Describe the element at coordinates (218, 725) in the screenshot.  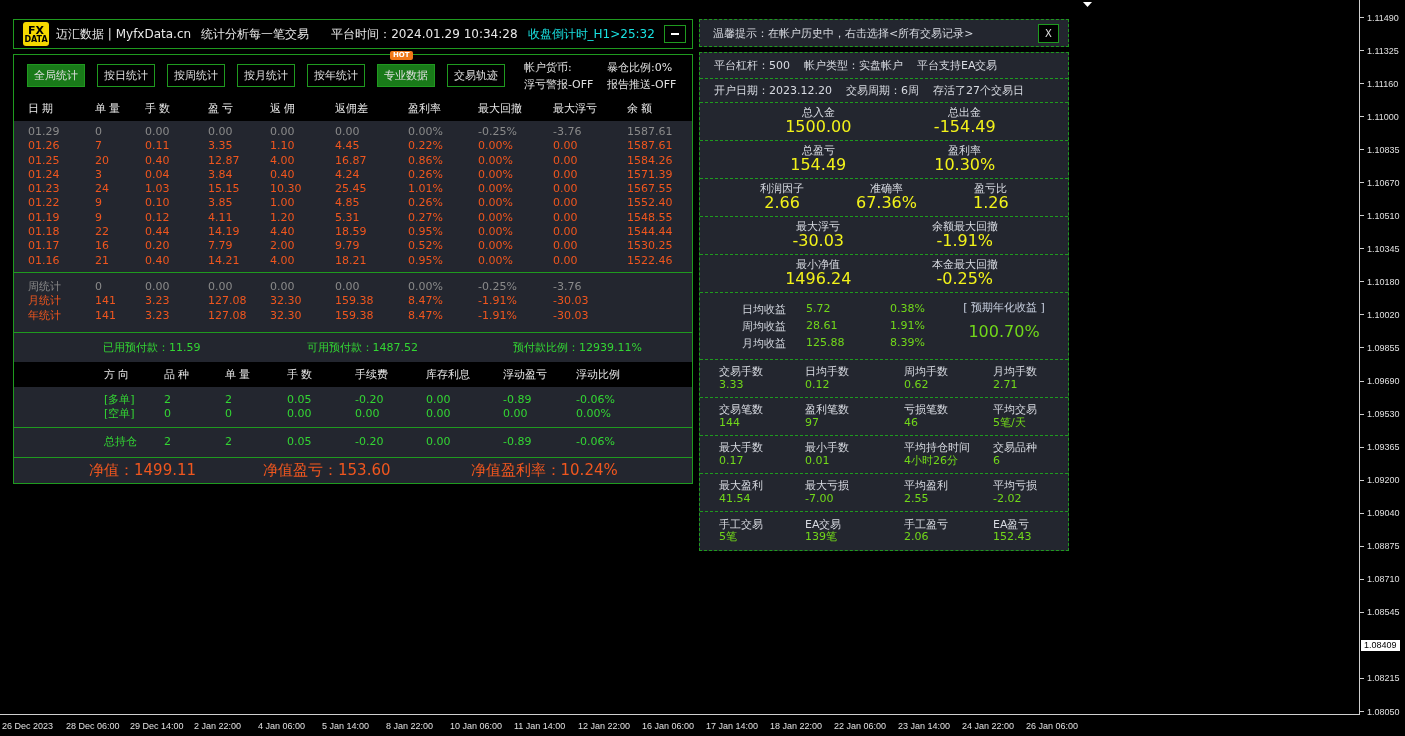
I see `time-label: 2 Jan 22:00` at that location.